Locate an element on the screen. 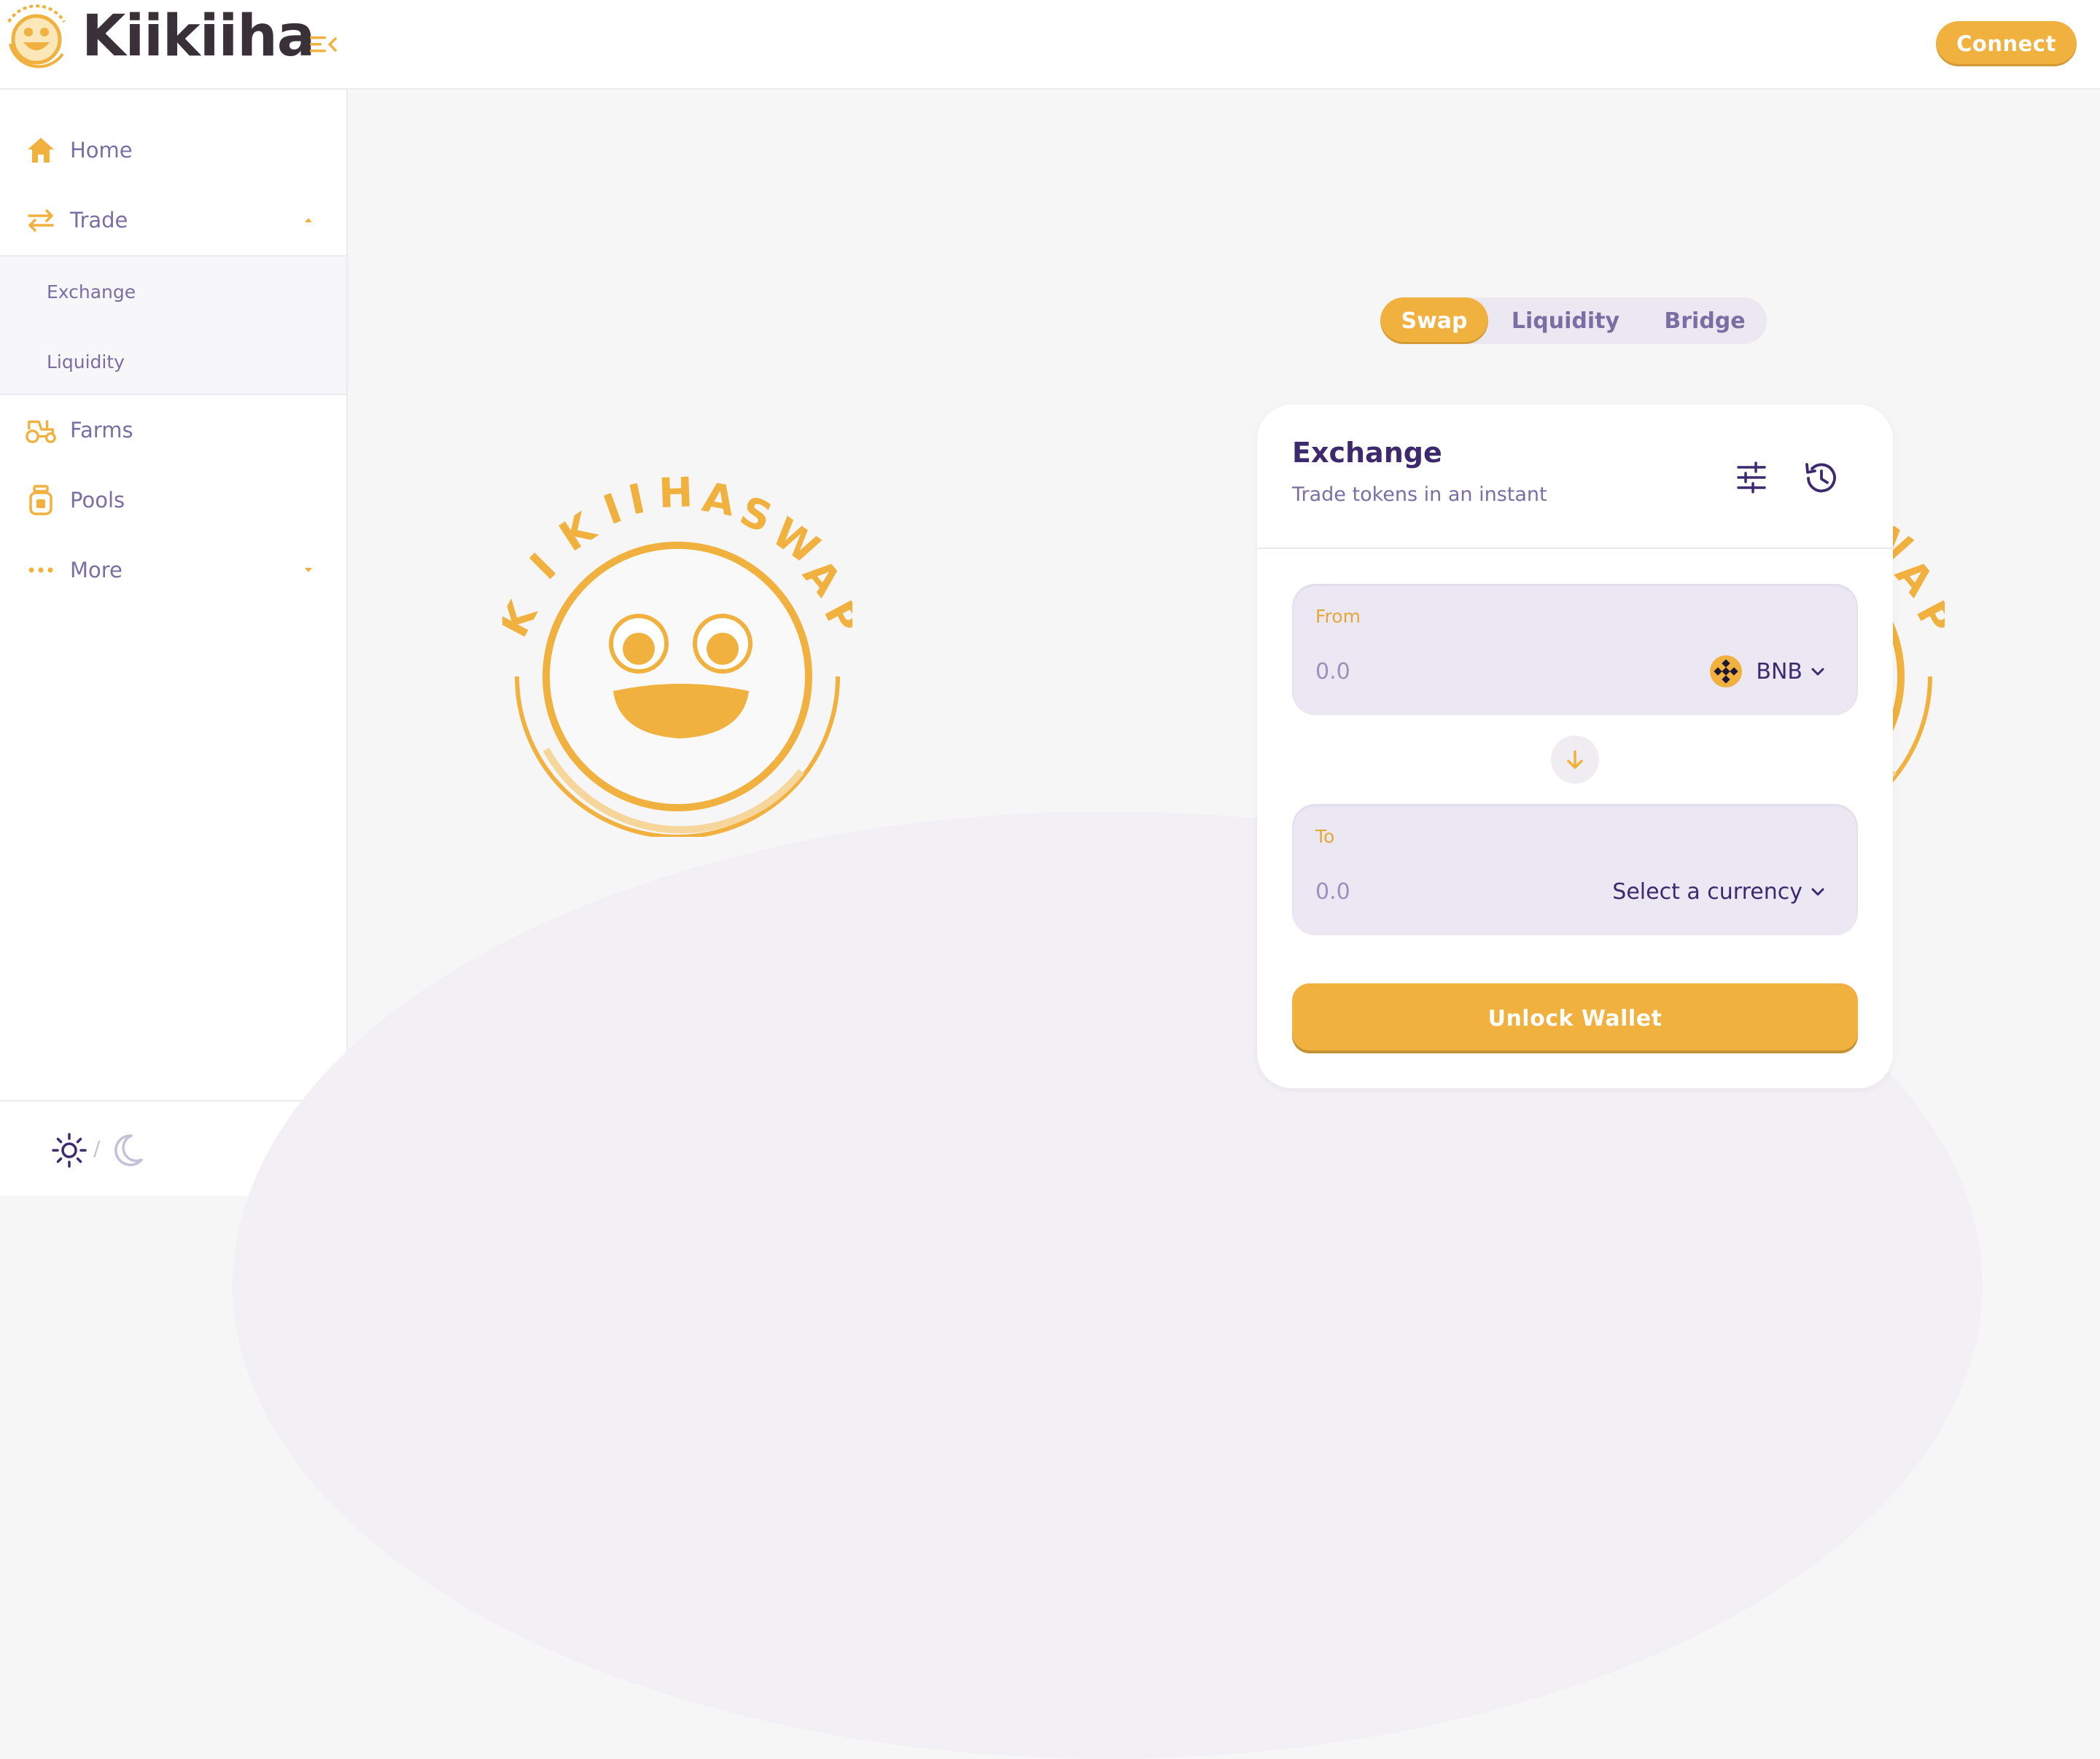 The image size is (2100, 1759). from-currency-select: BNB is located at coordinates (1767, 671).